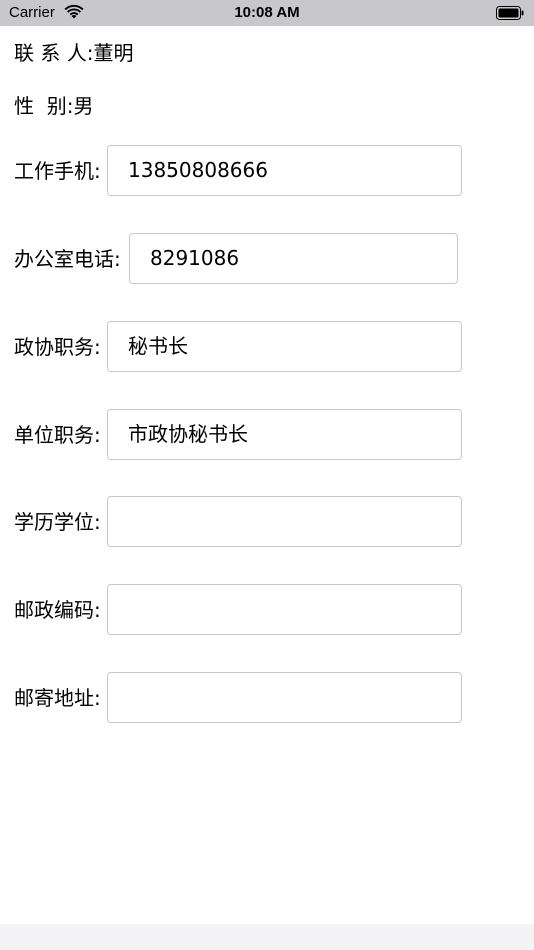 The image size is (534, 950). I want to click on mailing-address-input, so click(284, 697).